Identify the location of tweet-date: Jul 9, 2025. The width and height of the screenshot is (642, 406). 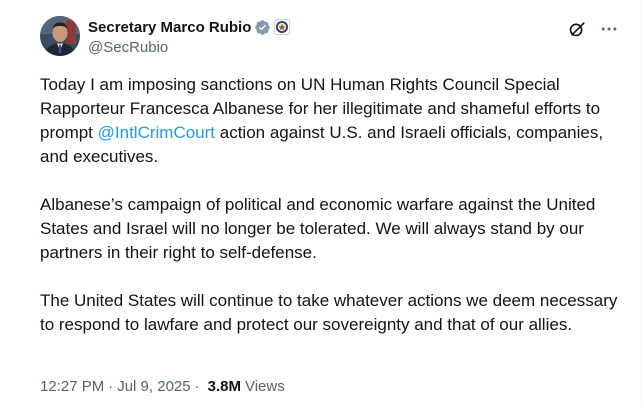
(153, 386).